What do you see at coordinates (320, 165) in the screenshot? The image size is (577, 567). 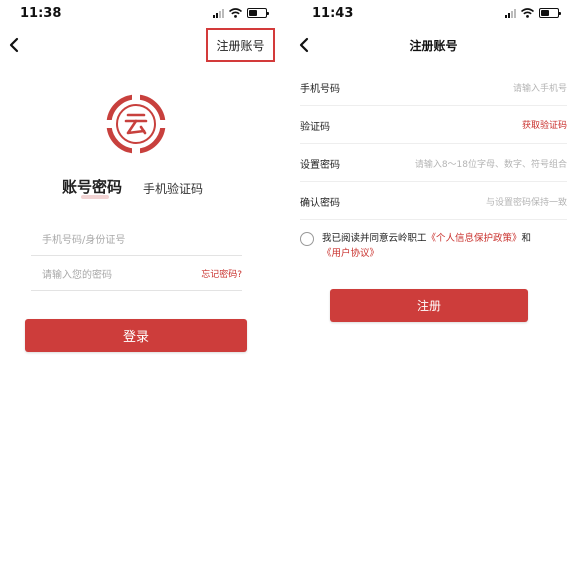 I see `field-label: 设置密码` at bounding box center [320, 165].